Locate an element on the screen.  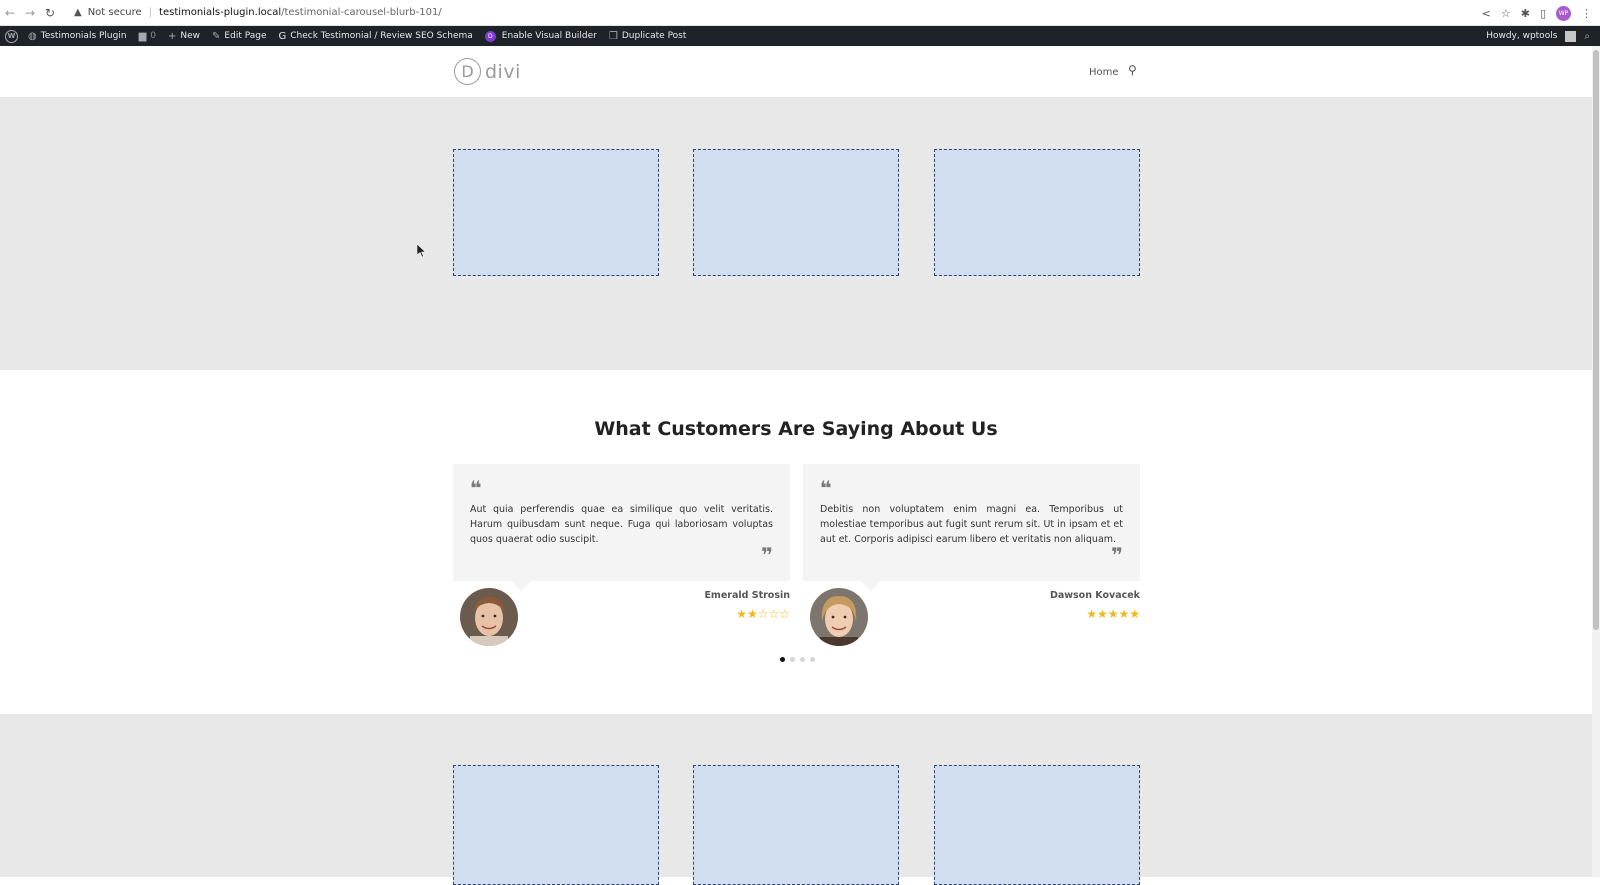
wordpress-logo-icon: W is located at coordinates (11, 36).